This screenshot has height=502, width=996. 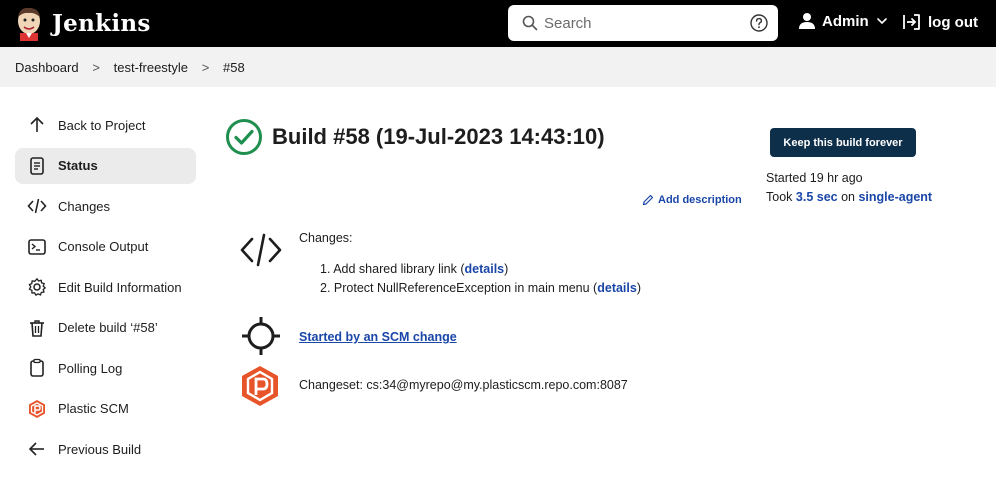 I want to click on arrow-left-icon, so click(x=37, y=449).